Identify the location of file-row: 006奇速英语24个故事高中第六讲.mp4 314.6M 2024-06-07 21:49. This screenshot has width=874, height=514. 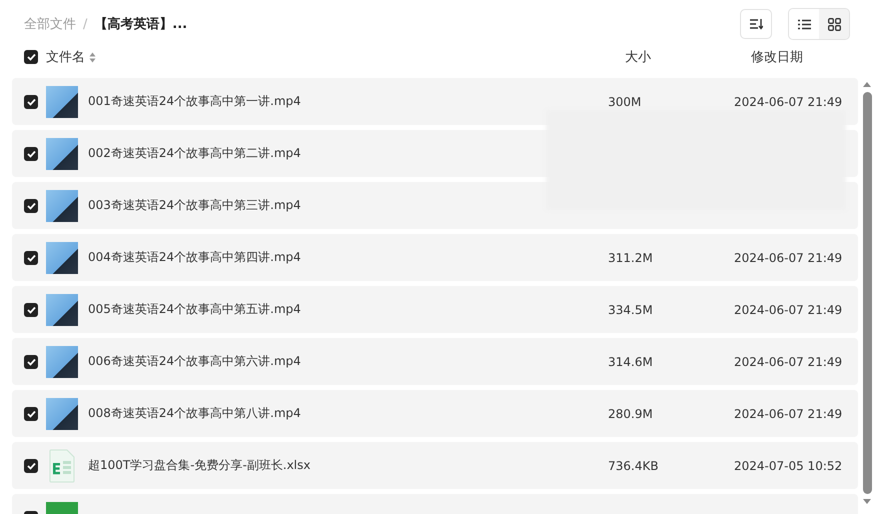
(435, 361).